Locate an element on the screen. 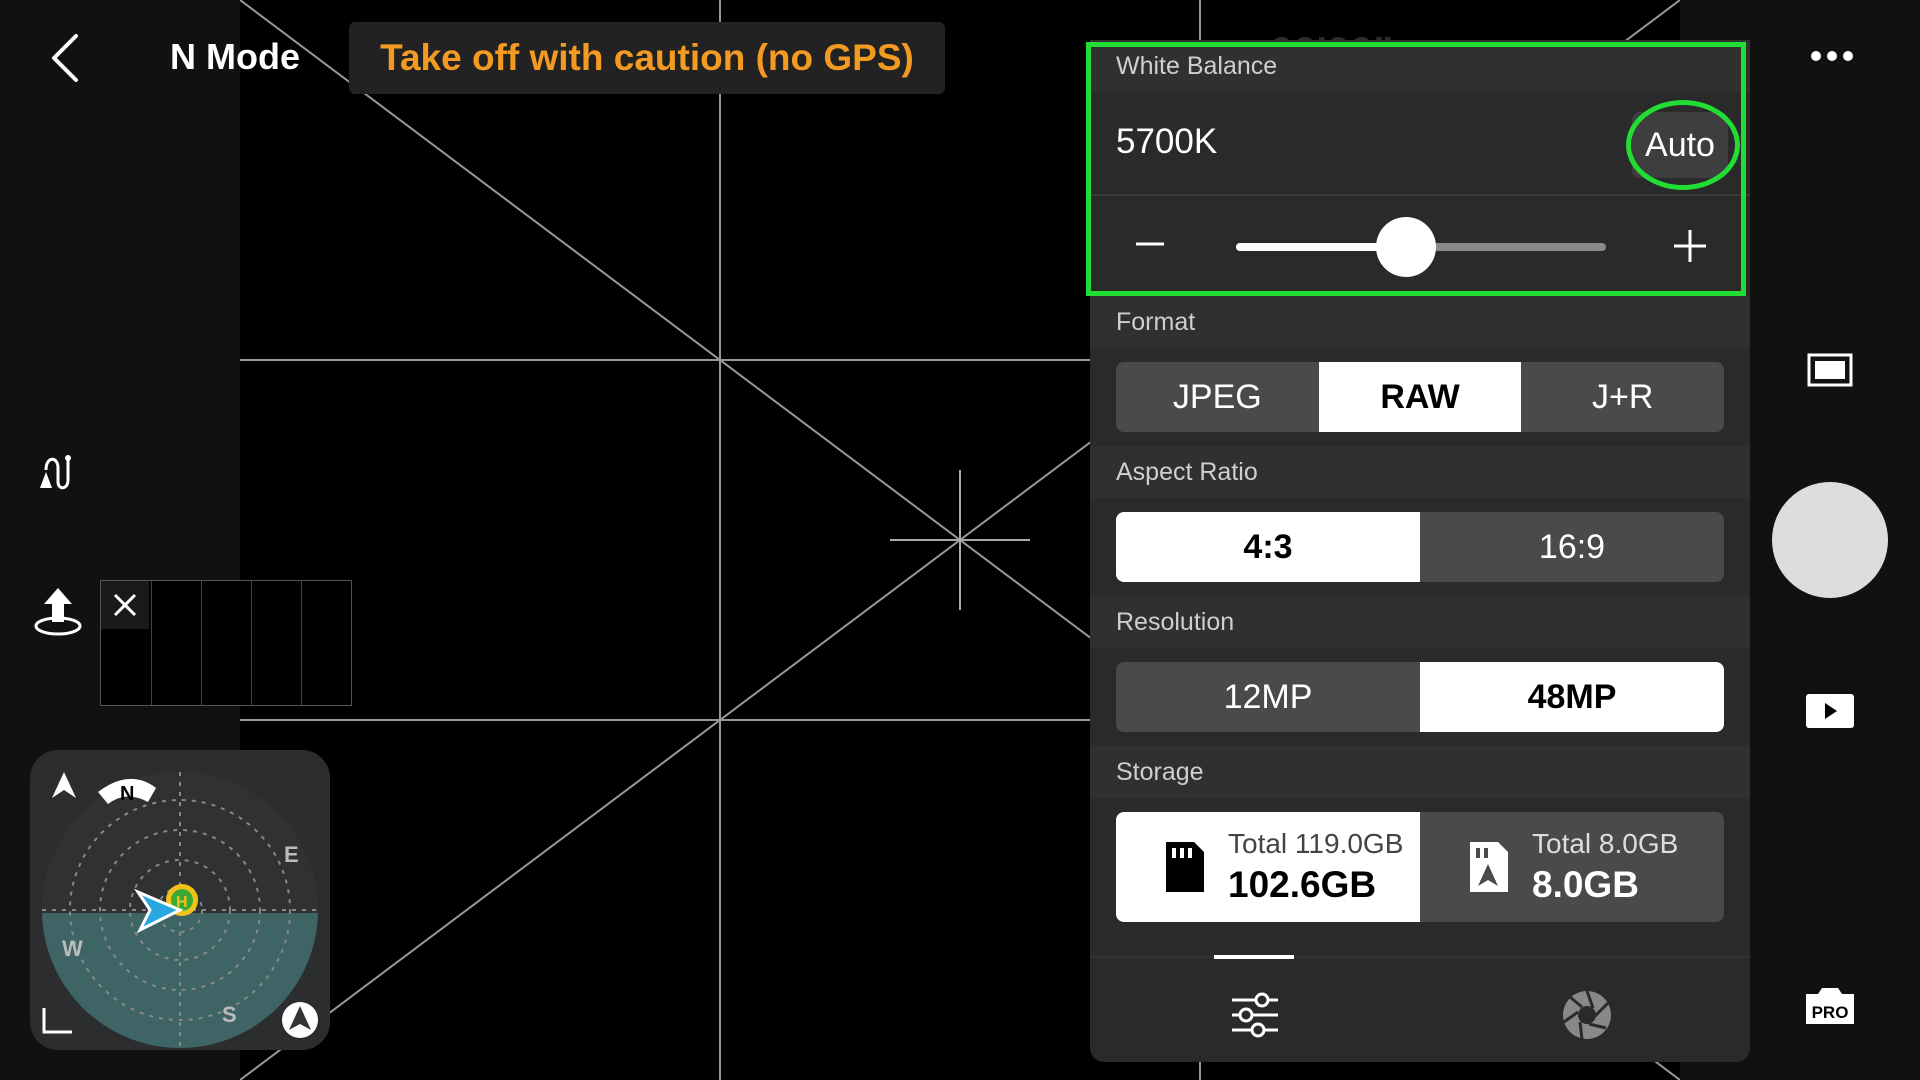  playback-button is located at coordinates (1830, 711).